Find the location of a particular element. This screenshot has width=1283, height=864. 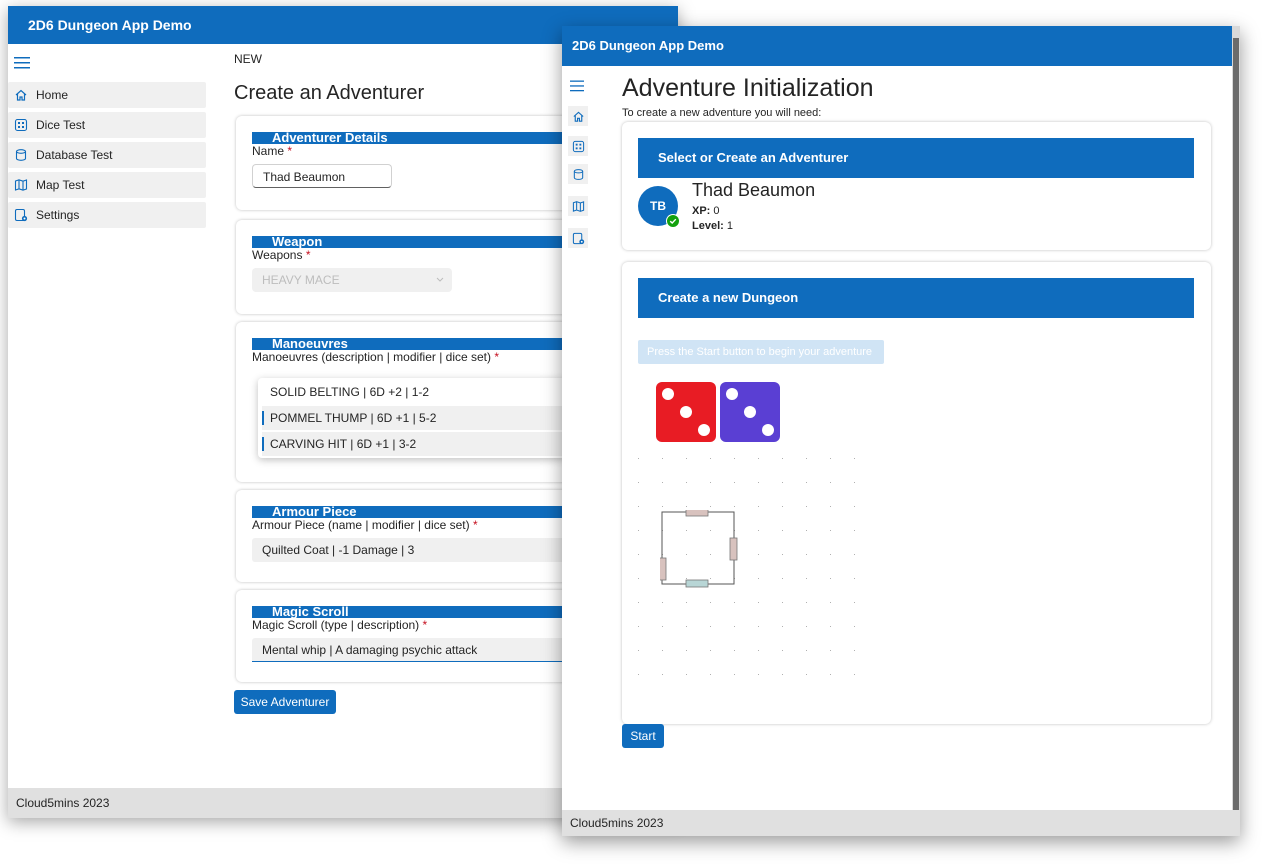

manoeuvre-option: POMMEL THUMP | 6D +1 | 5-2 is located at coordinates (412, 418).